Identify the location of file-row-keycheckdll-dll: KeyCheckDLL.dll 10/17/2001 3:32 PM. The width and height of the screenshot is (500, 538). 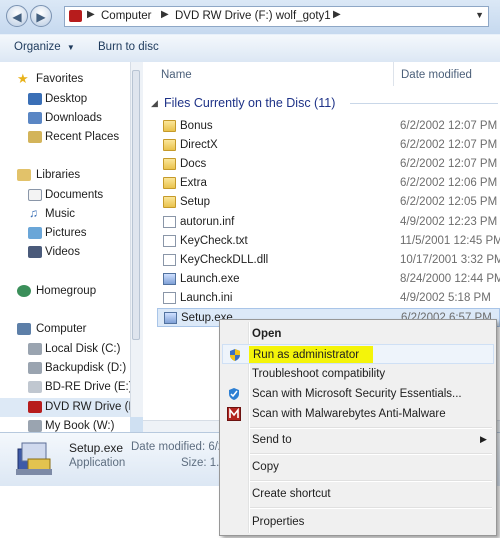
(328, 260).